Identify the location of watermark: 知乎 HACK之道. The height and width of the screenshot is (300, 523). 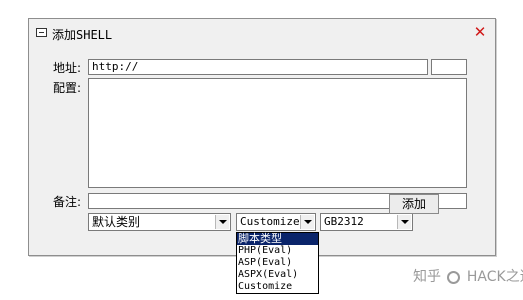
(468, 276).